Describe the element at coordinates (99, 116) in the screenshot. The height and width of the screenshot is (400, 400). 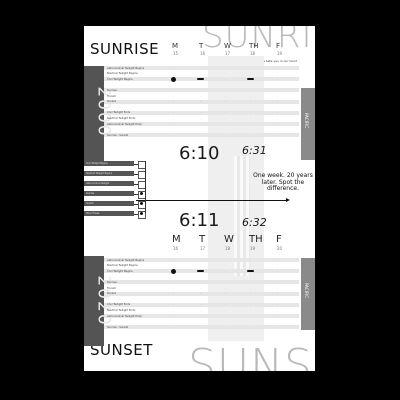
I see `year-bar-2000: 2000` at that location.